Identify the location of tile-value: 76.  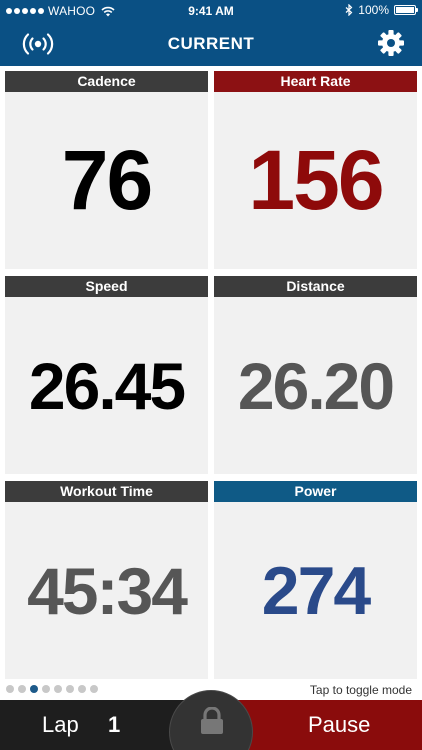
(107, 180).